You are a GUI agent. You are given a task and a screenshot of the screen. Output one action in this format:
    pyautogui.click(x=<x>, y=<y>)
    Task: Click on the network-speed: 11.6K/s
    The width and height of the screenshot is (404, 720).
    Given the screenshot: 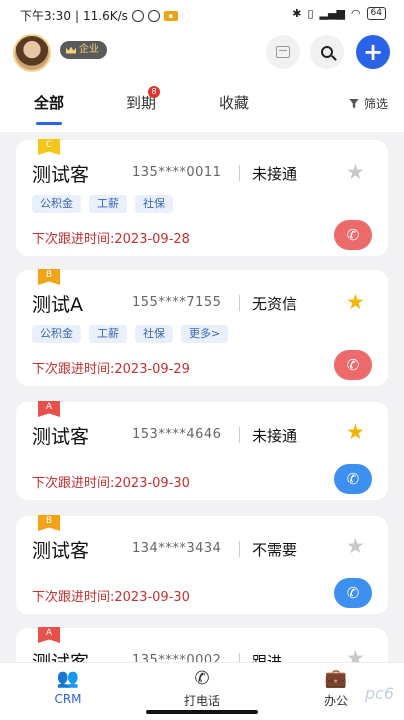 What is the action you would take?
    pyautogui.click(x=105, y=15)
    